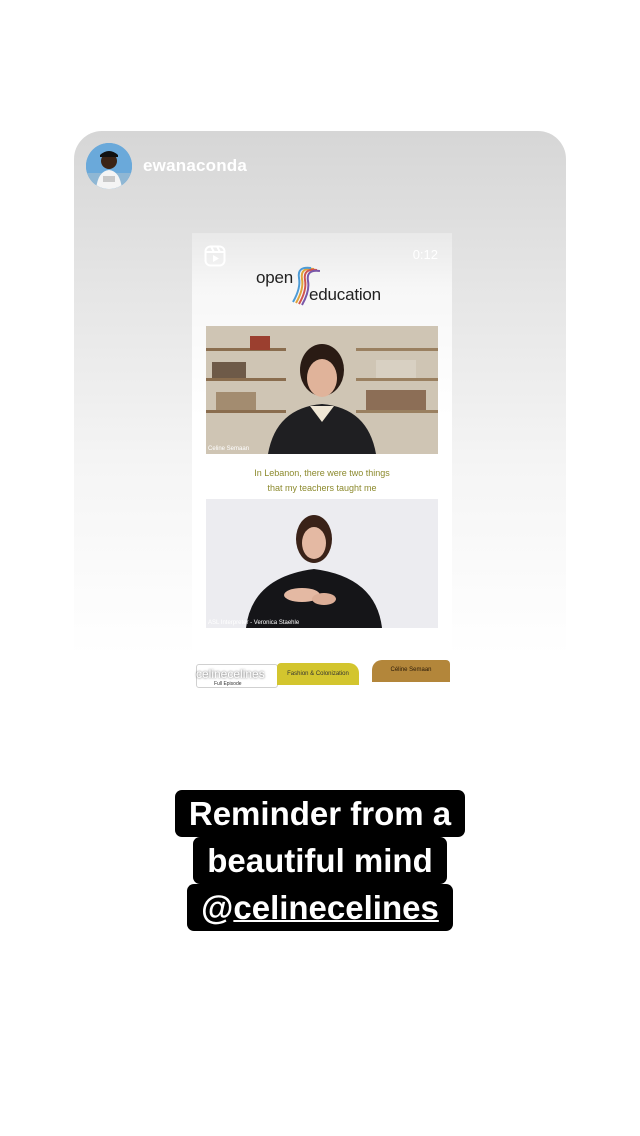 The image size is (640, 1136). Describe the element at coordinates (345, 294) in the screenshot. I see `logo-word-education: education` at that location.